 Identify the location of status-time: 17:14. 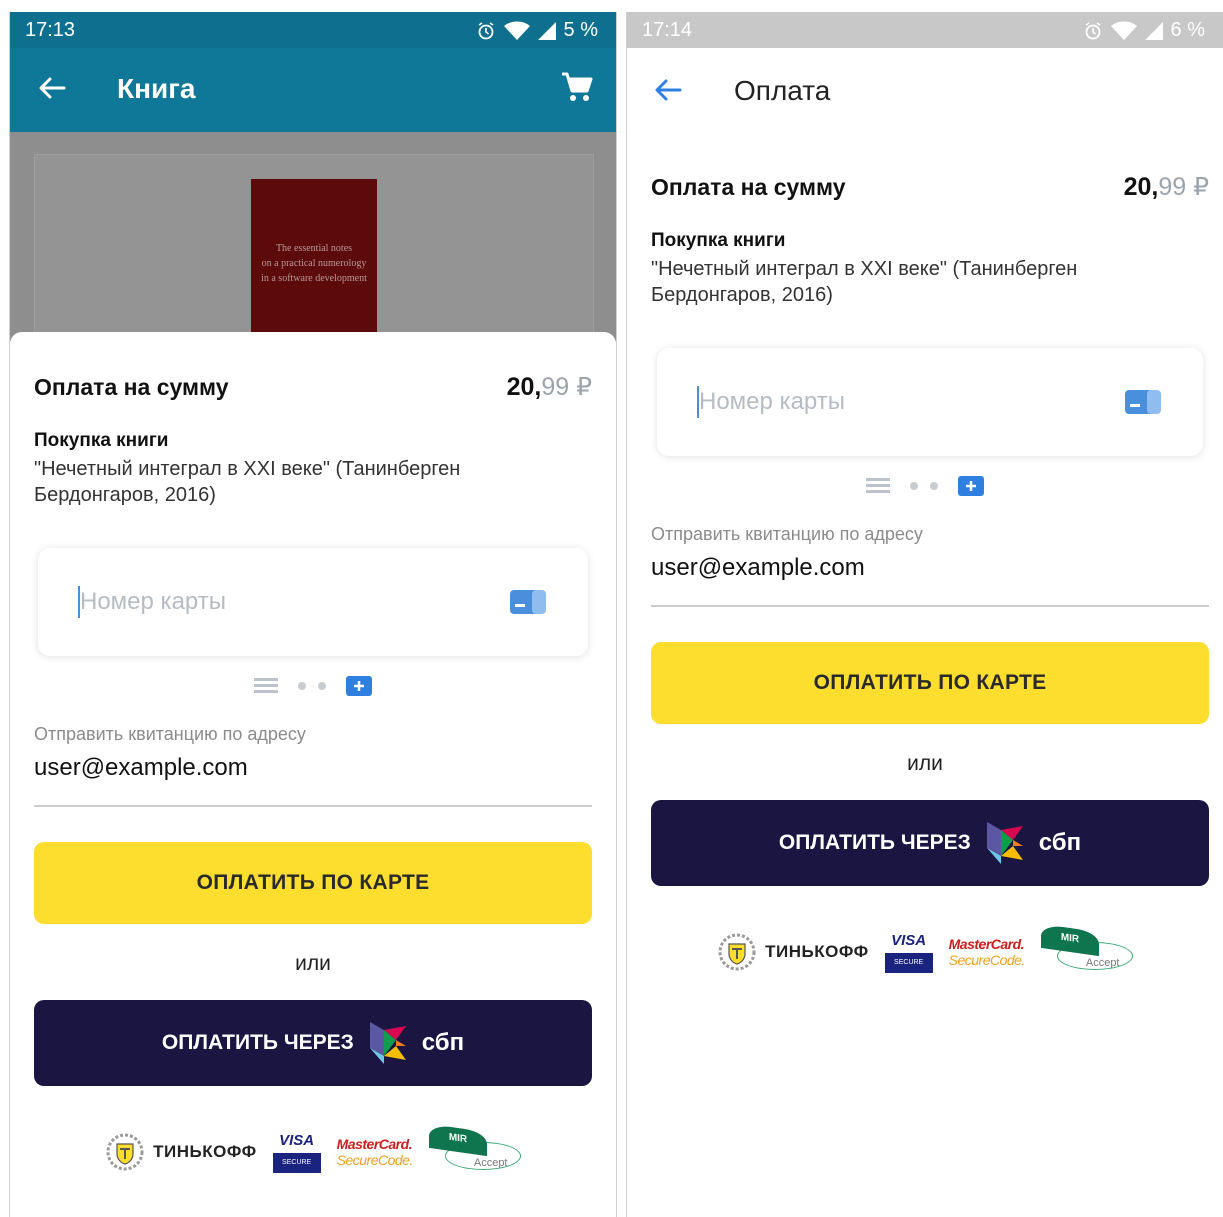
(667, 30).